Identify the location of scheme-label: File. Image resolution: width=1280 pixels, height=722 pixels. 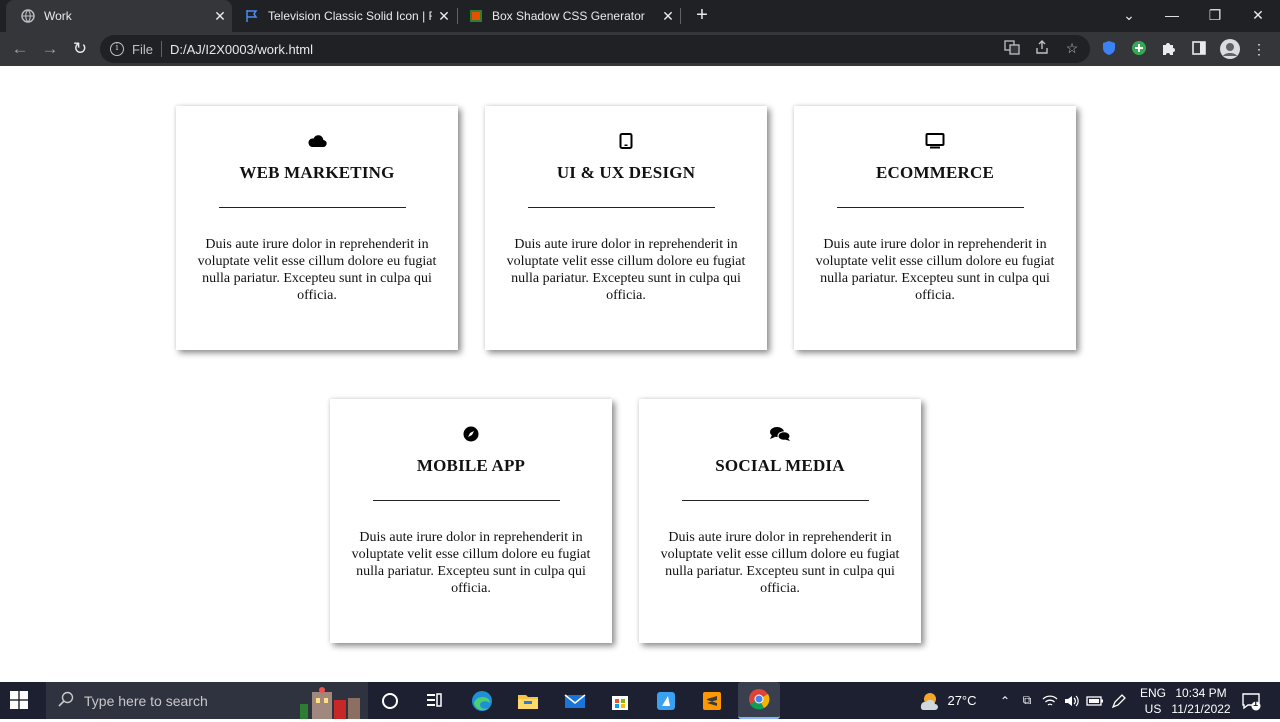
(142, 49).